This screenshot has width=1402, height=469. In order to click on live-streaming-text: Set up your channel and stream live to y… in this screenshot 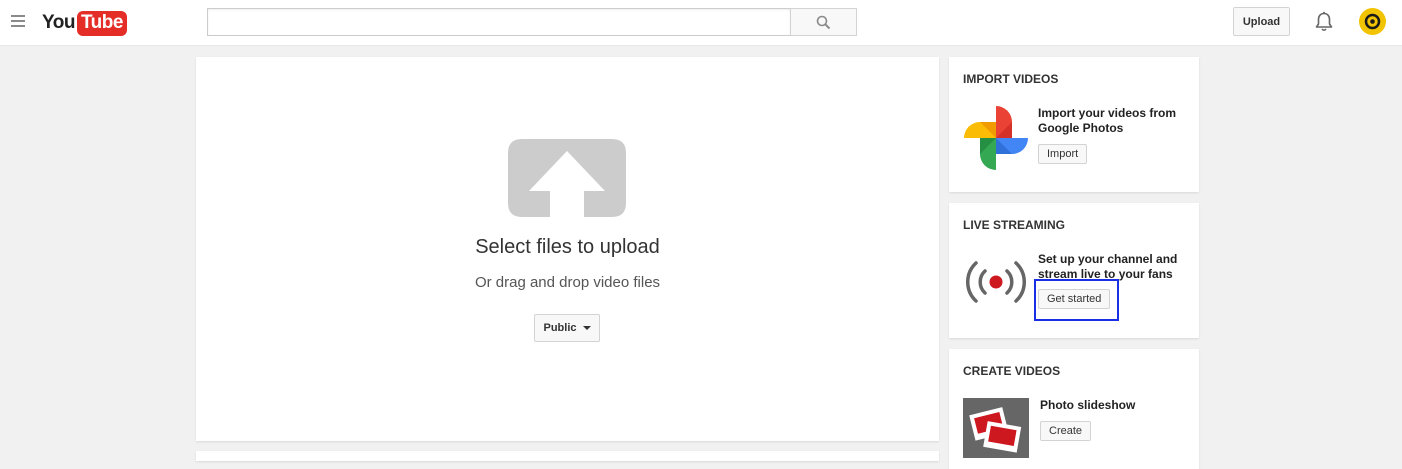, I will do `click(1108, 266)`.